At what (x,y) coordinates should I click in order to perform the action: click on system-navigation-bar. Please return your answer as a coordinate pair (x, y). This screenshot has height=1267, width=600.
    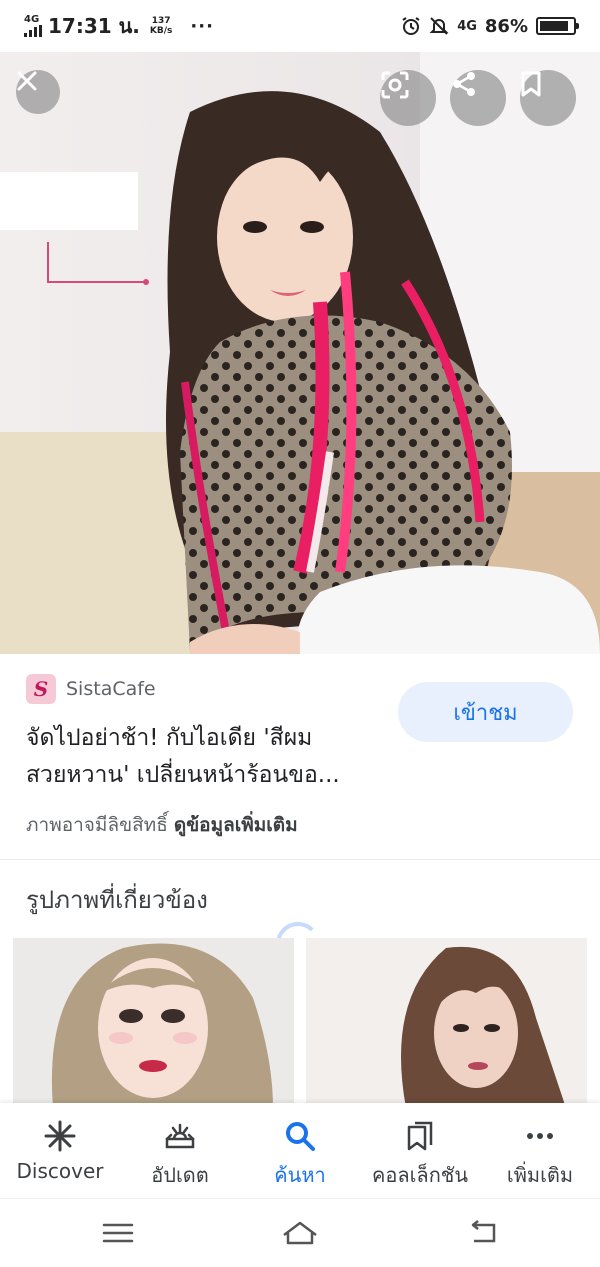
    Looking at the image, I should click on (300, 1232).